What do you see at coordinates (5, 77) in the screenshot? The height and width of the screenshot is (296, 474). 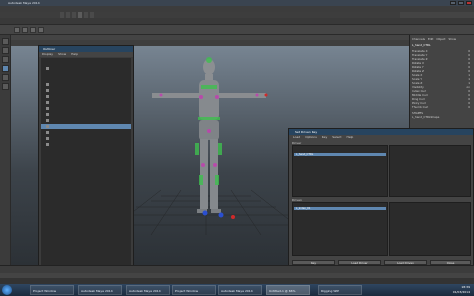 I see `rotate-tool-icon` at bounding box center [5, 77].